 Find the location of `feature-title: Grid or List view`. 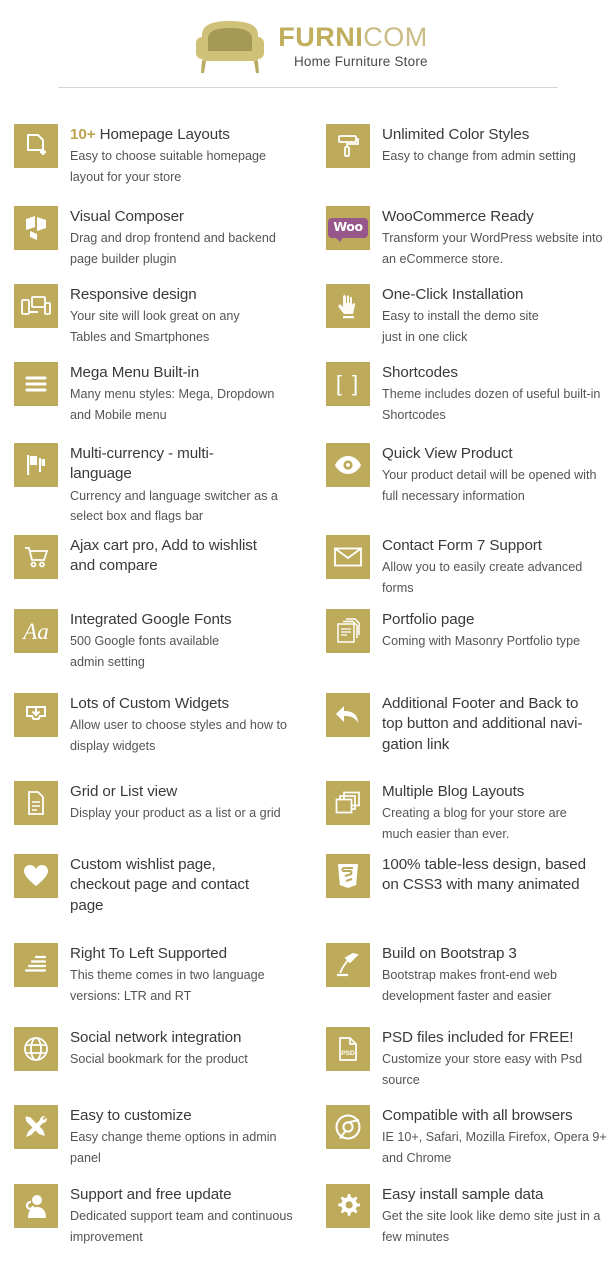

feature-title: Grid or List view is located at coordinates (124, 791).